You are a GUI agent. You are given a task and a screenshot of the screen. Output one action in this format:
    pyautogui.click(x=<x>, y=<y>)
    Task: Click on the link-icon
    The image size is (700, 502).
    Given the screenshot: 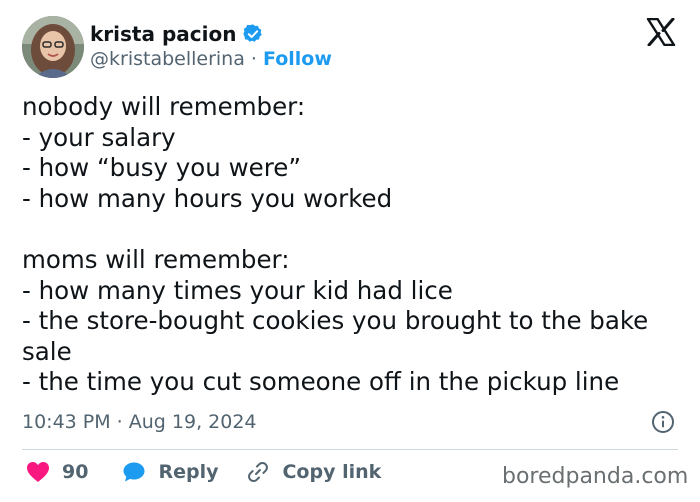 What is the action you would take?
    pyautogui.click(x=258, y=472)
    